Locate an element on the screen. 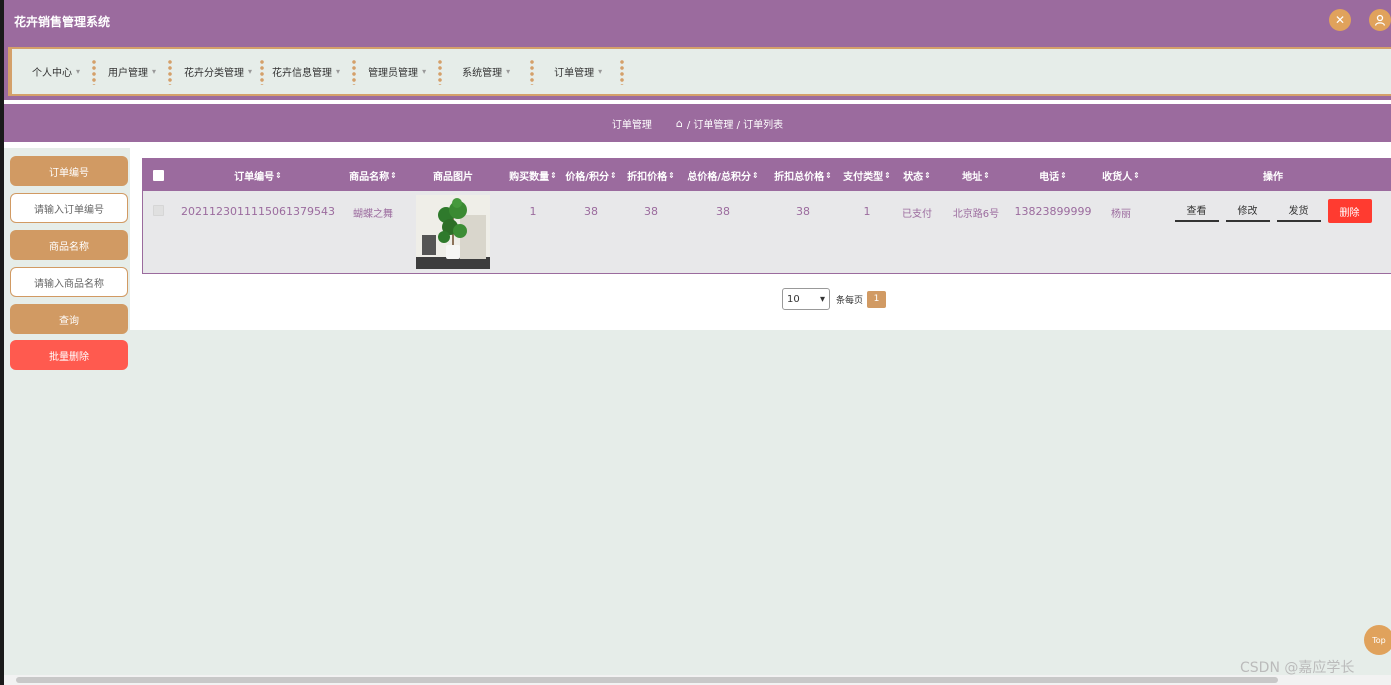 This screenshot has height=685, width=1391. product-name-label: 商品名称 is located at coordinates (69, 245).